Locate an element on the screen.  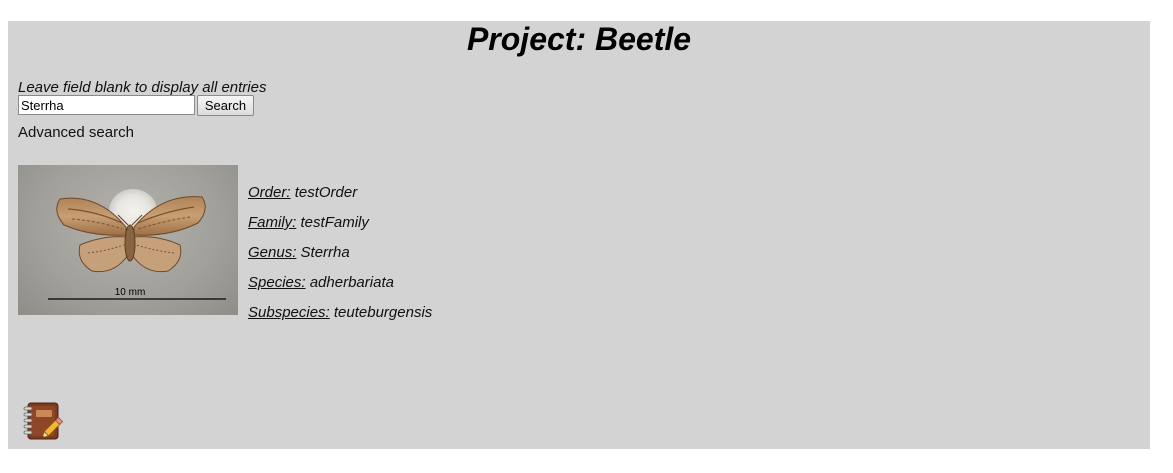
scale-label: 10 mm is located at coordinates (130, 292).